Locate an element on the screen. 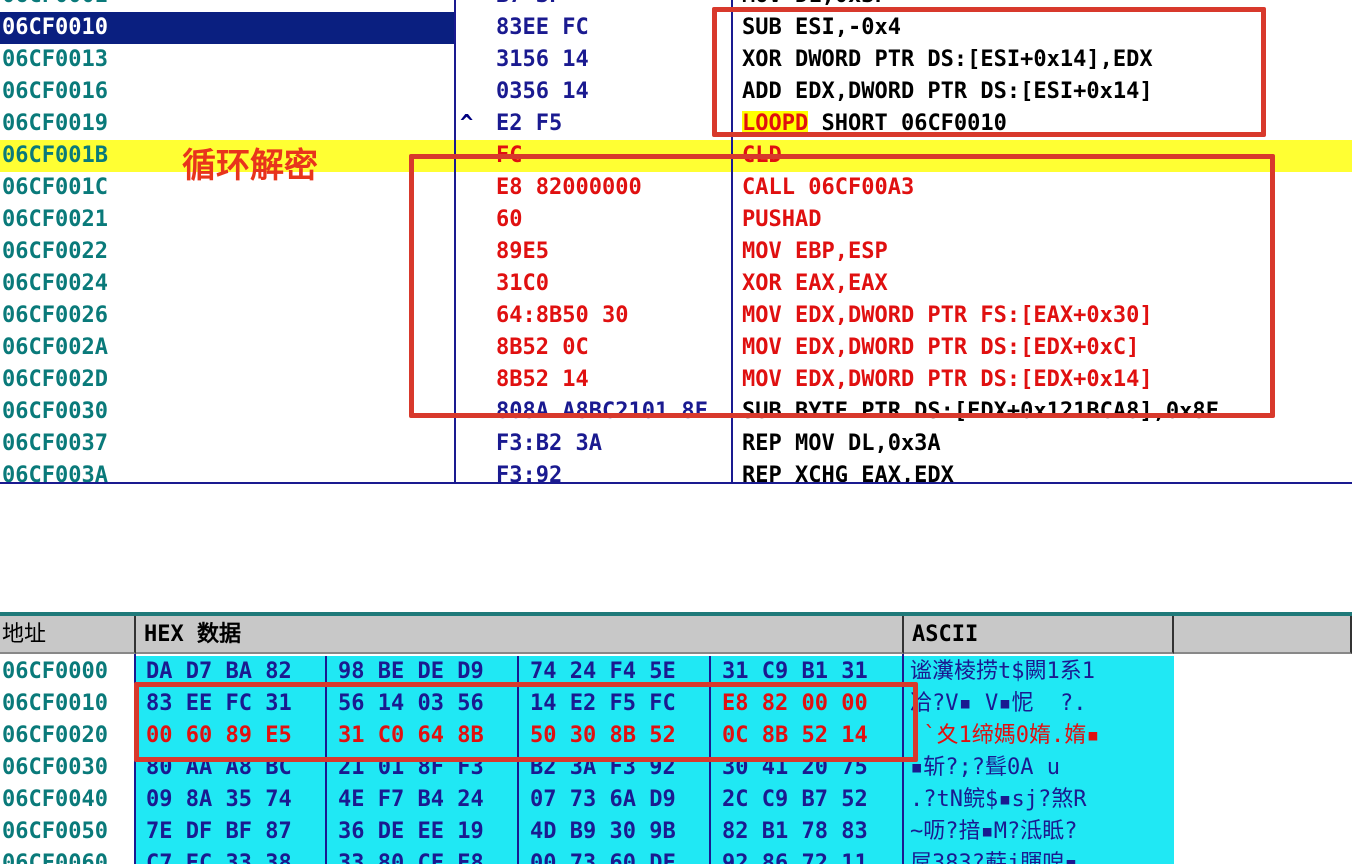 Image resolution: width=1352 pixels, height=864 pixels. column-header-address: 地址 is located at coordinates (68, 635).